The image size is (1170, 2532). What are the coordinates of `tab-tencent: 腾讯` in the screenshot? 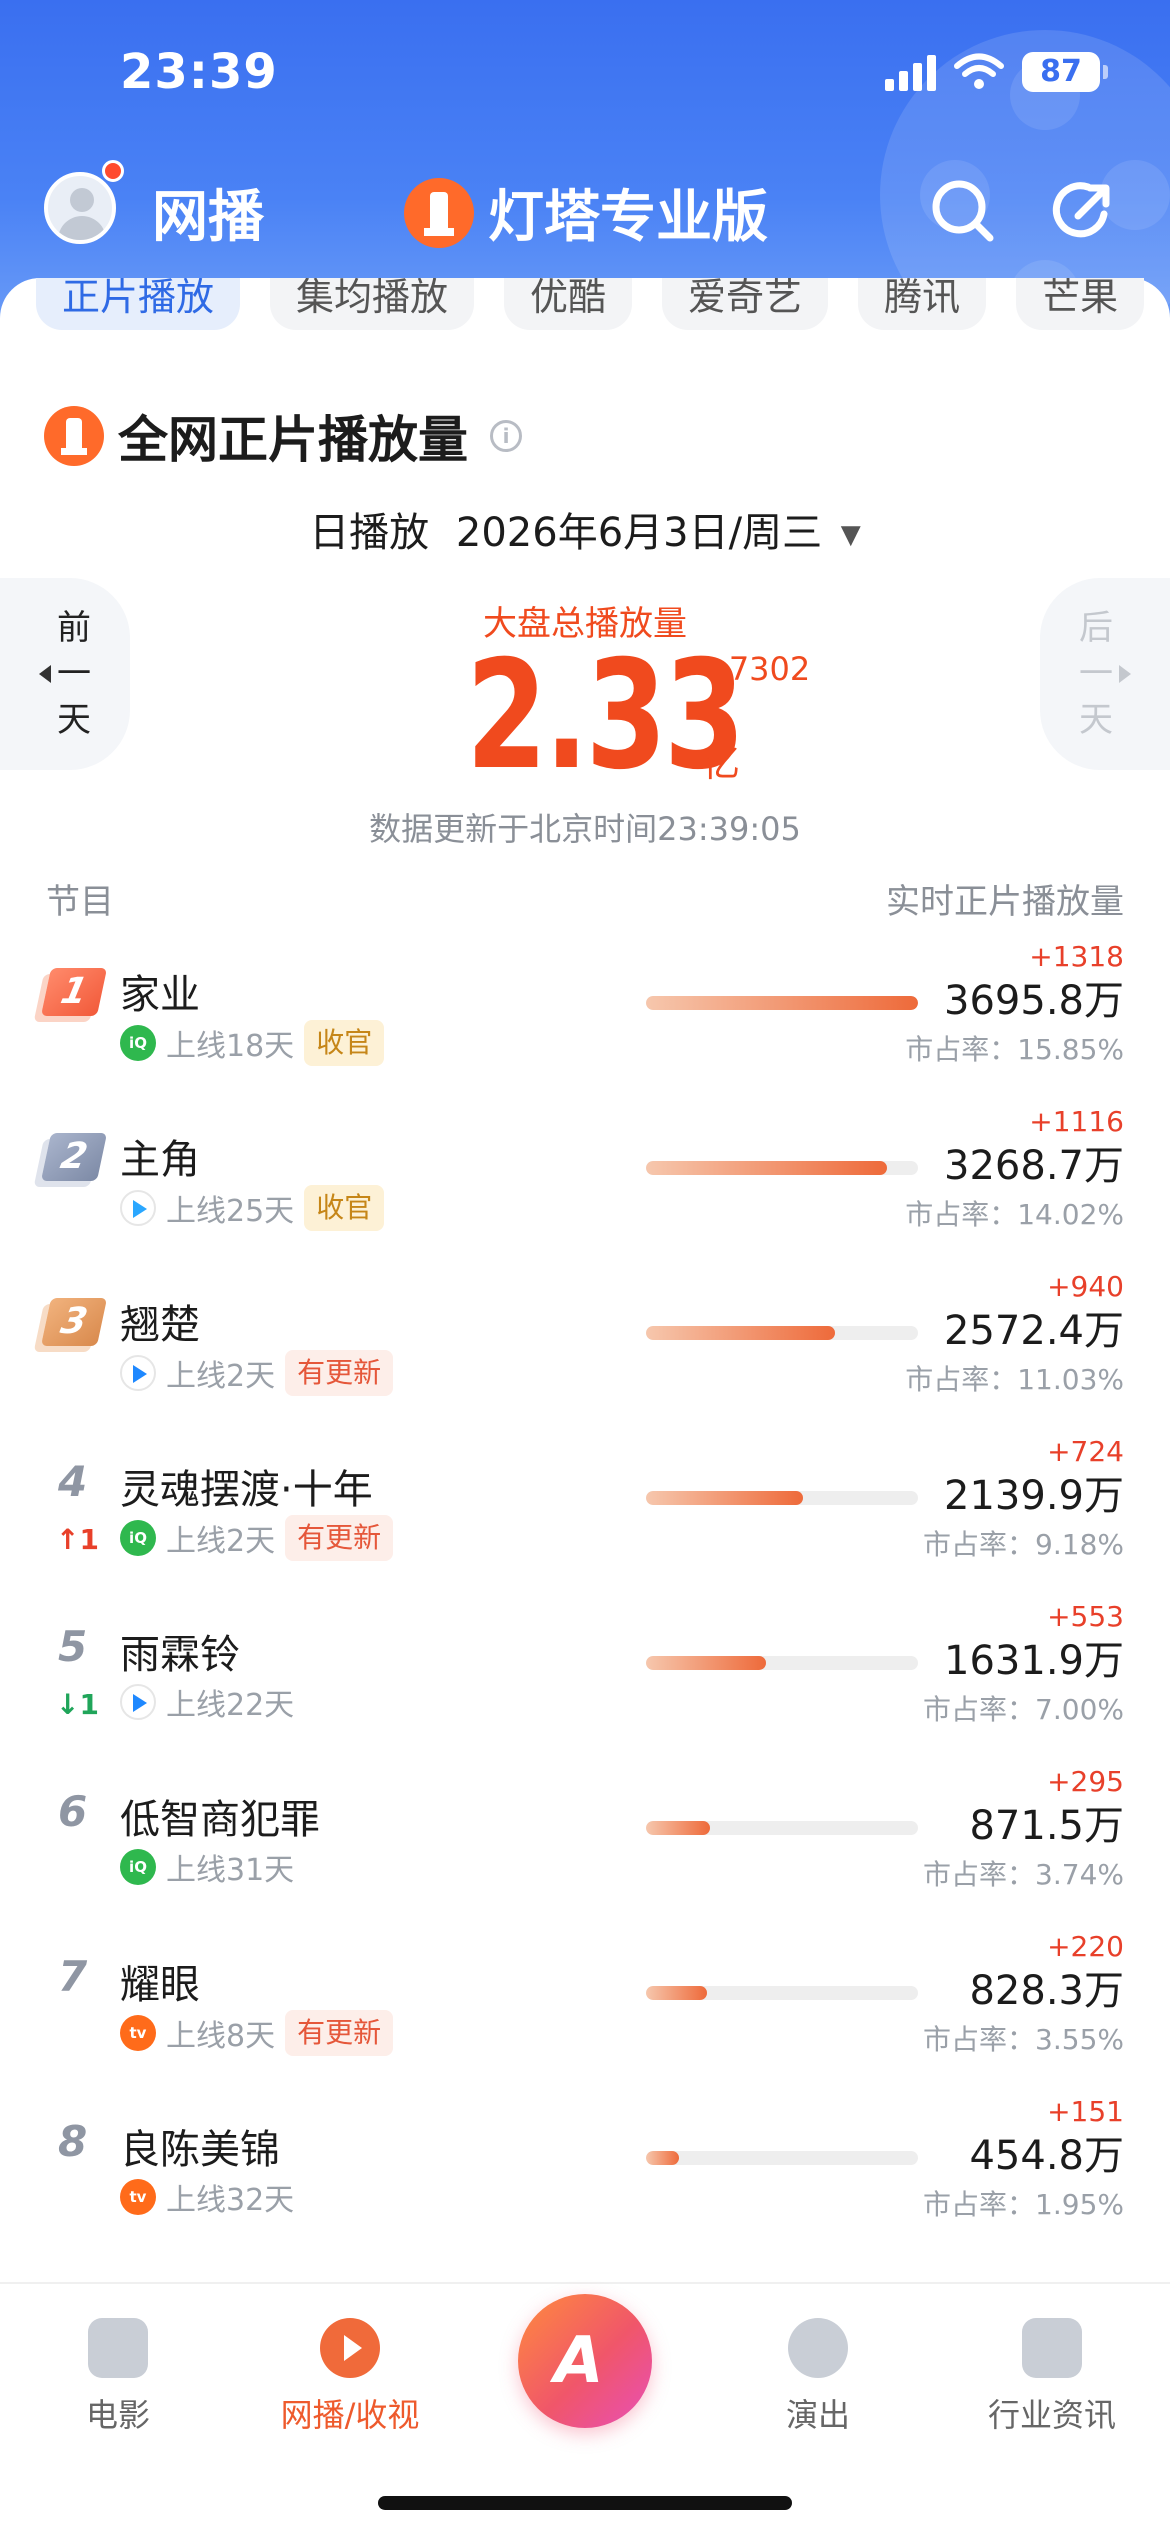 It's located at (922, 304).